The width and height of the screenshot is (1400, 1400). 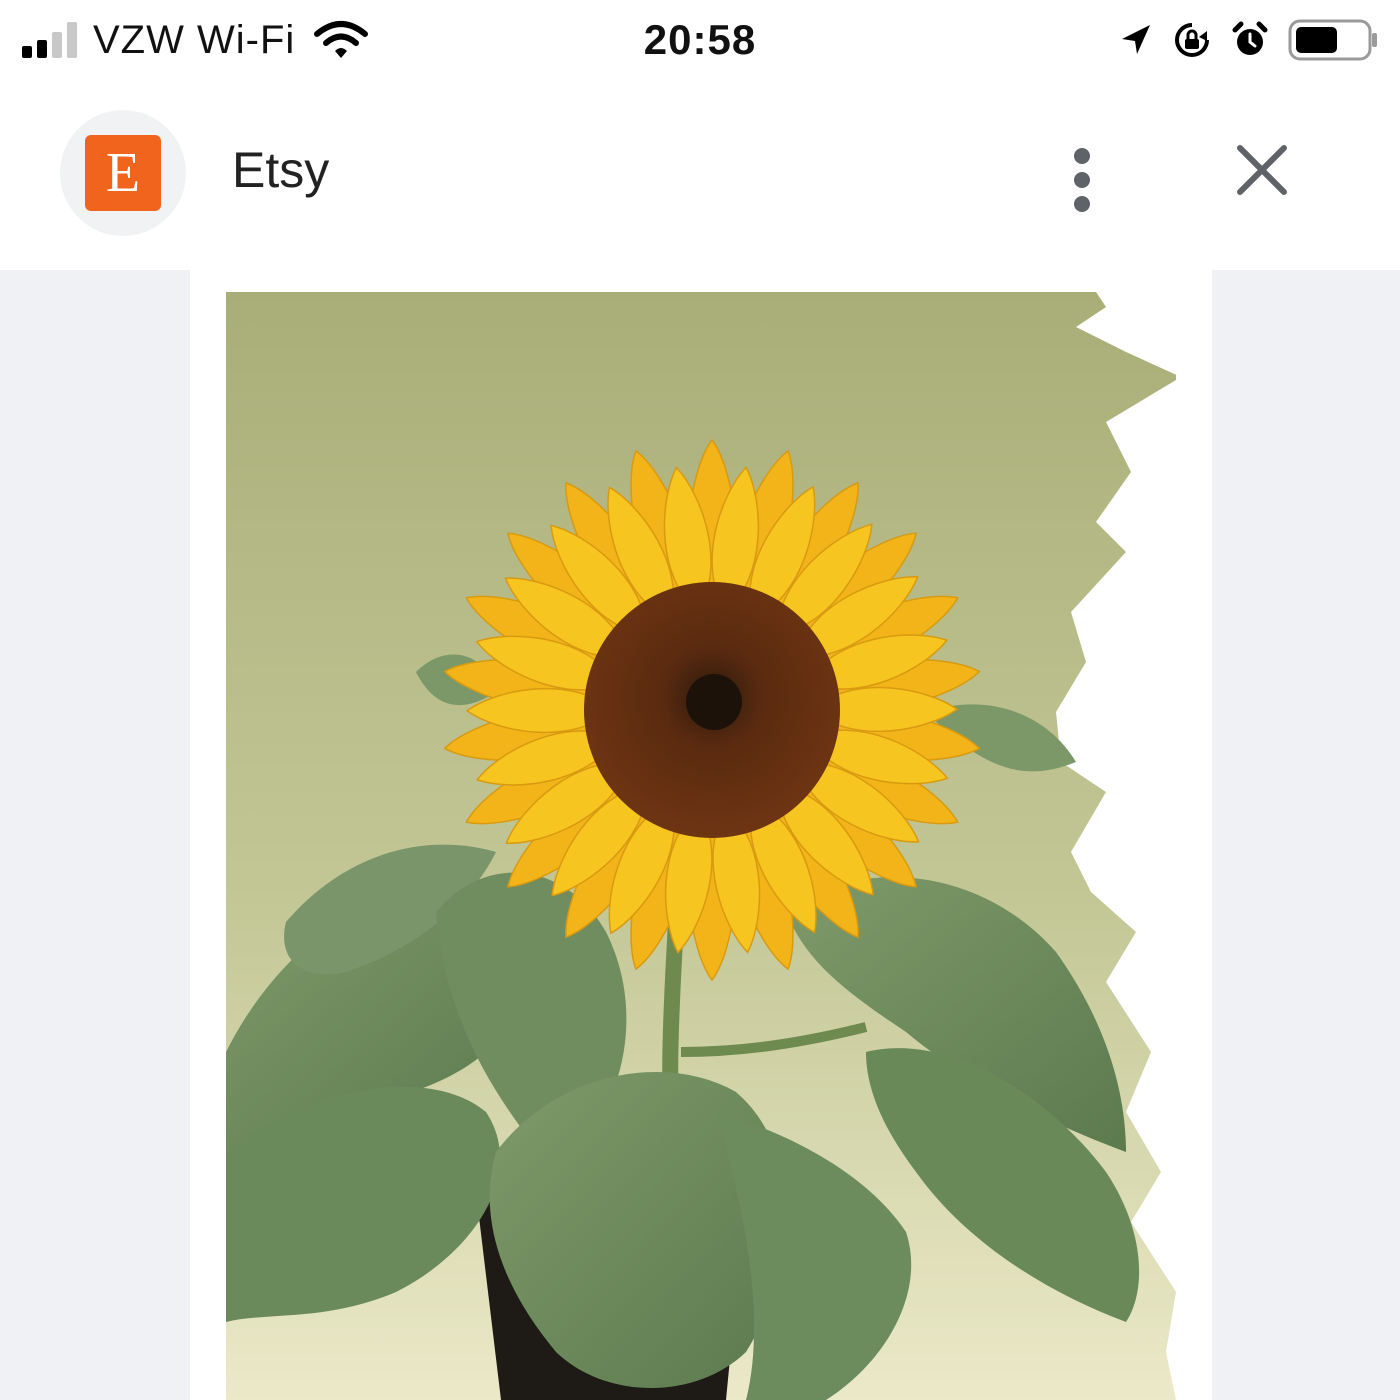 What do you see at coordinates (1332, 40) in the screenshot?
I see `battery-icon` at bounding box center [1332, 40].